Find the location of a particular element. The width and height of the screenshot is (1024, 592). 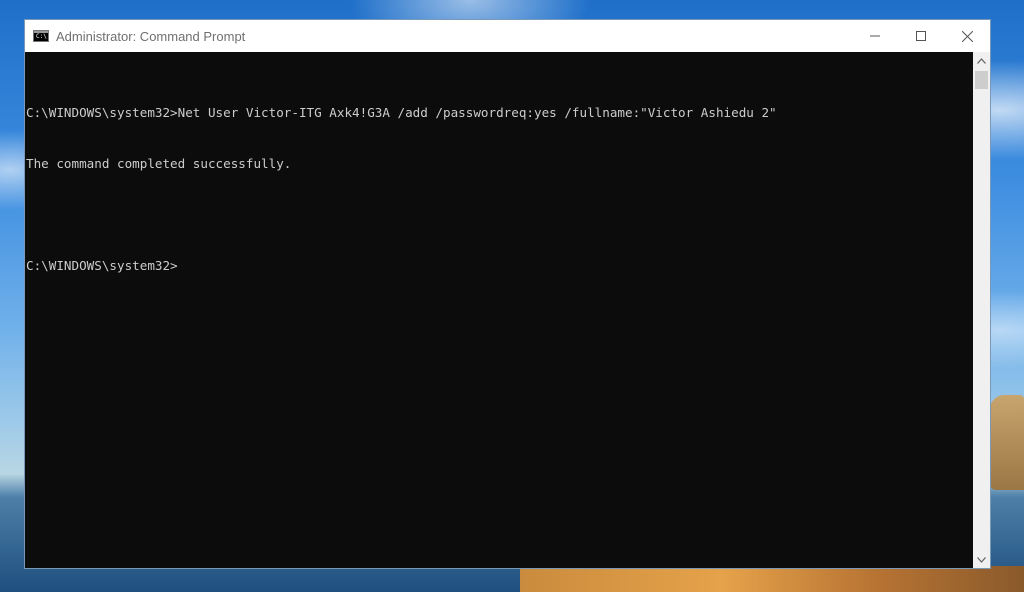

close-button is located at coordinates (967, 36).